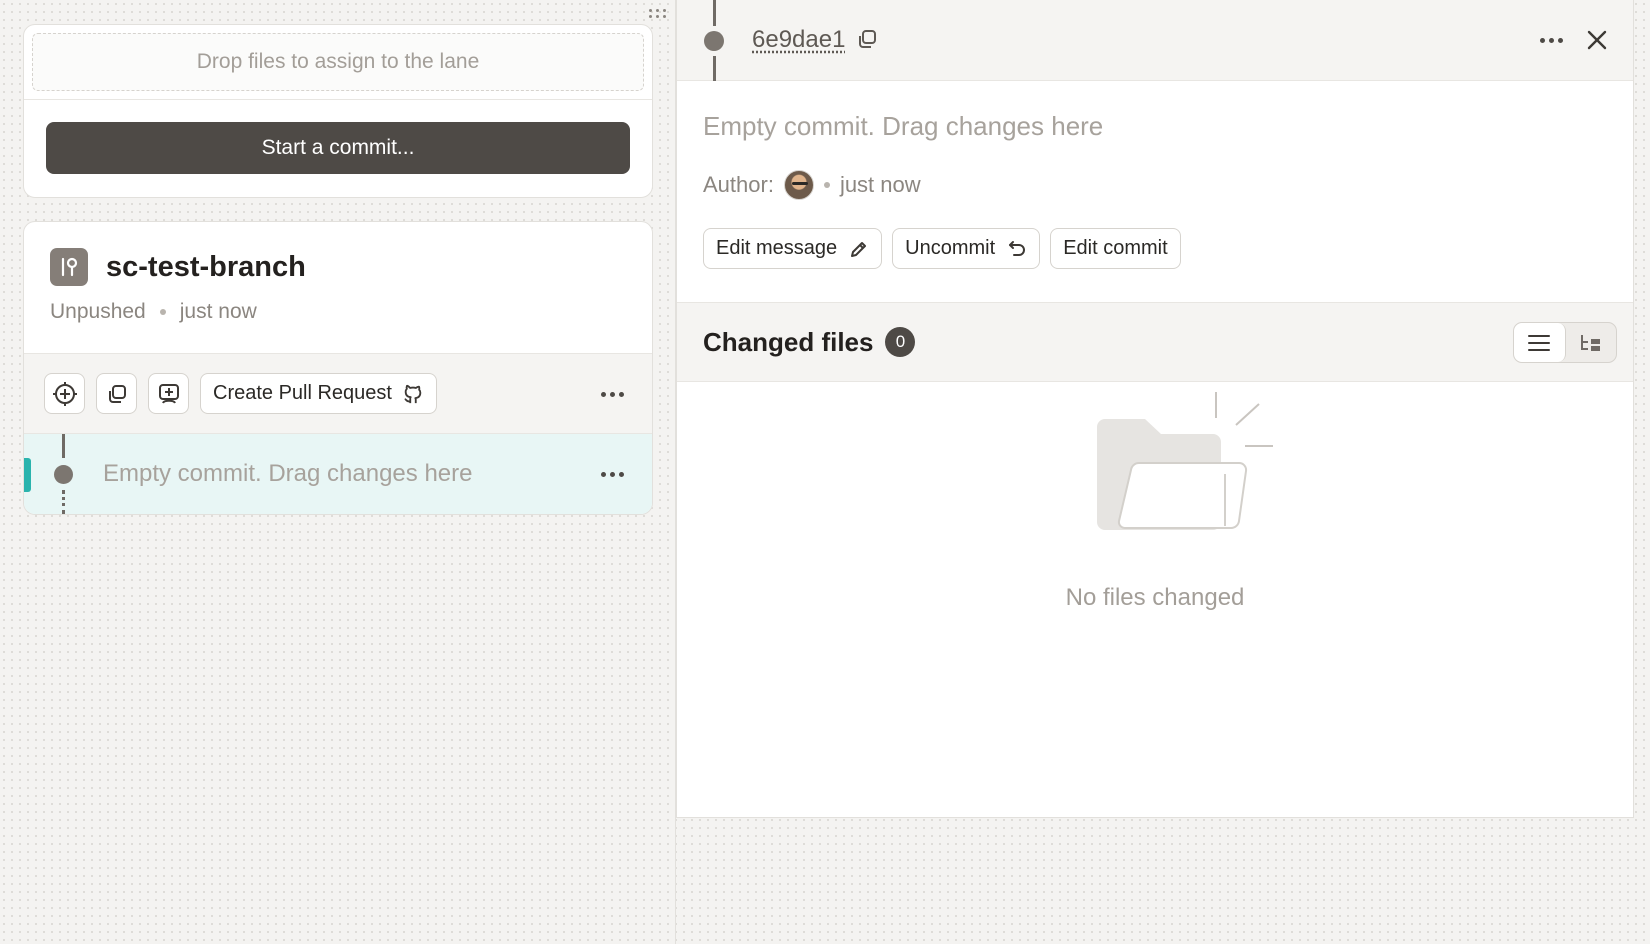 Image resolution: width=1650 pixels, height=944 pixels. I want to click on create-pr-label: Create Pull Request, so click(302, 393).